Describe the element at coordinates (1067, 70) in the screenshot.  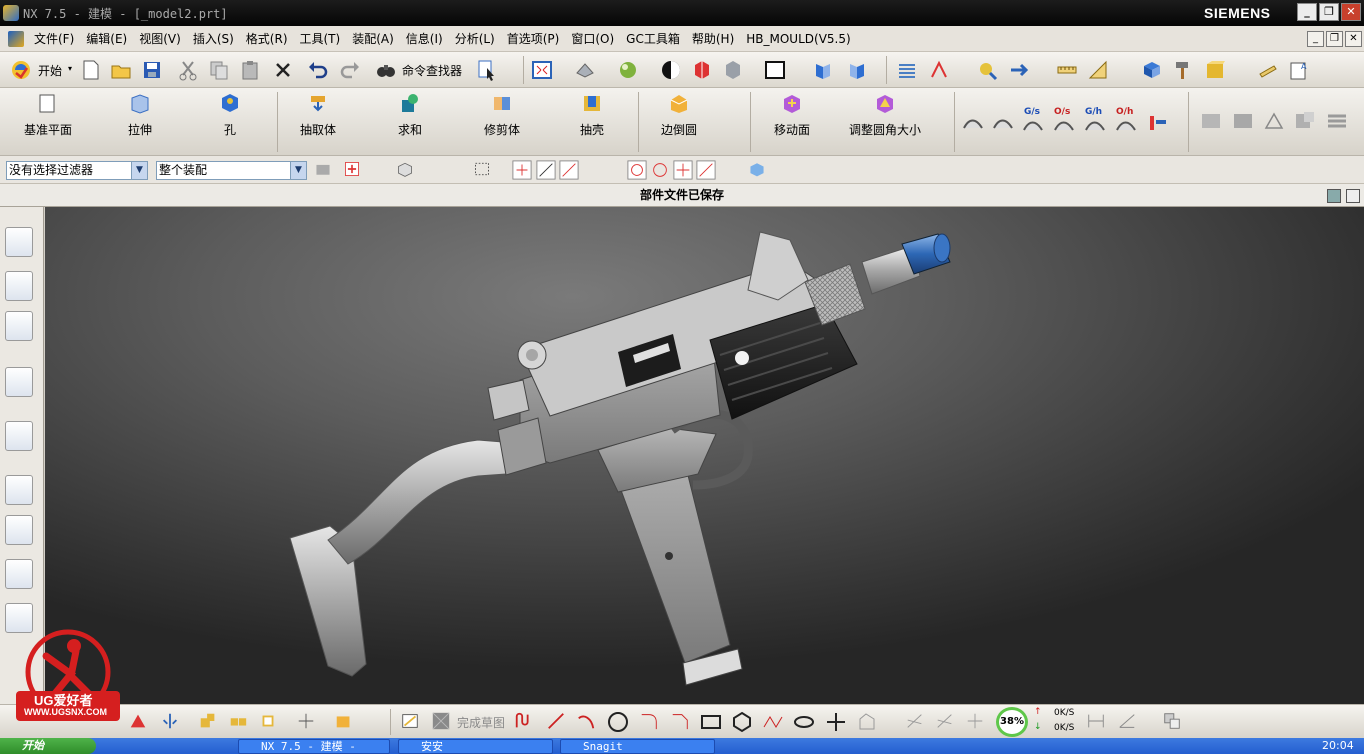
I see `measure-distance-icon` at that location.